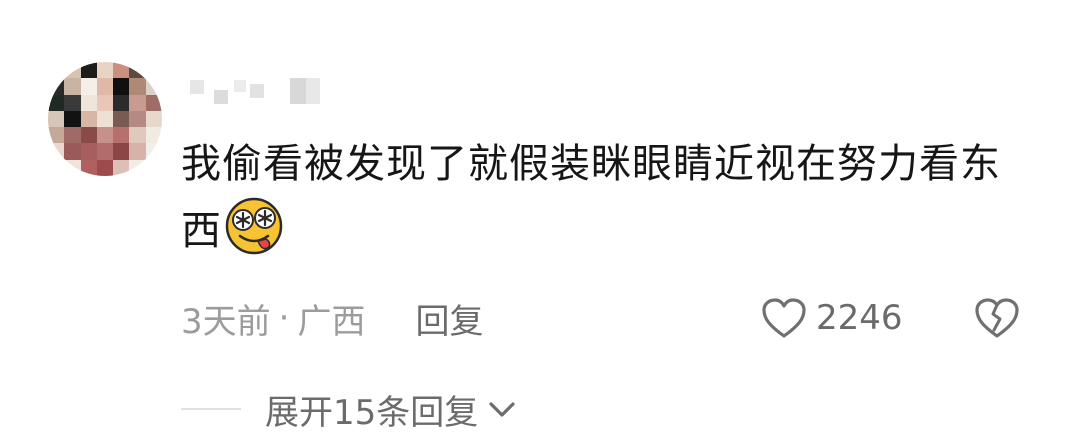  Describe the element at coordinates (260, 91) in the screenshot. I see `username: 用户` at that location.